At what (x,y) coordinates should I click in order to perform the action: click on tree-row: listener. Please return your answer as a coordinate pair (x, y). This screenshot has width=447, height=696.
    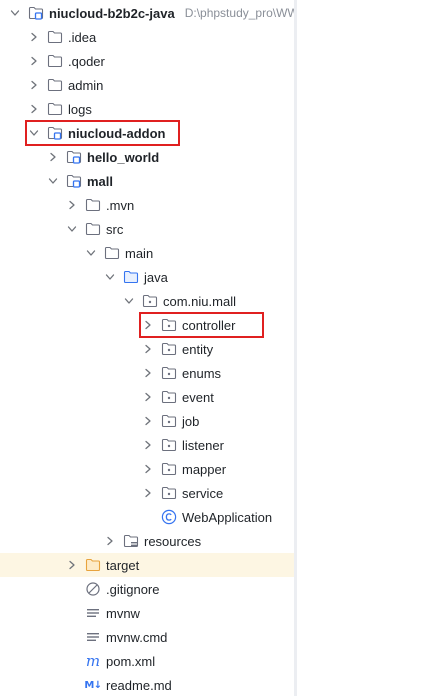
    Looking at the image, I should click on (147, 445).